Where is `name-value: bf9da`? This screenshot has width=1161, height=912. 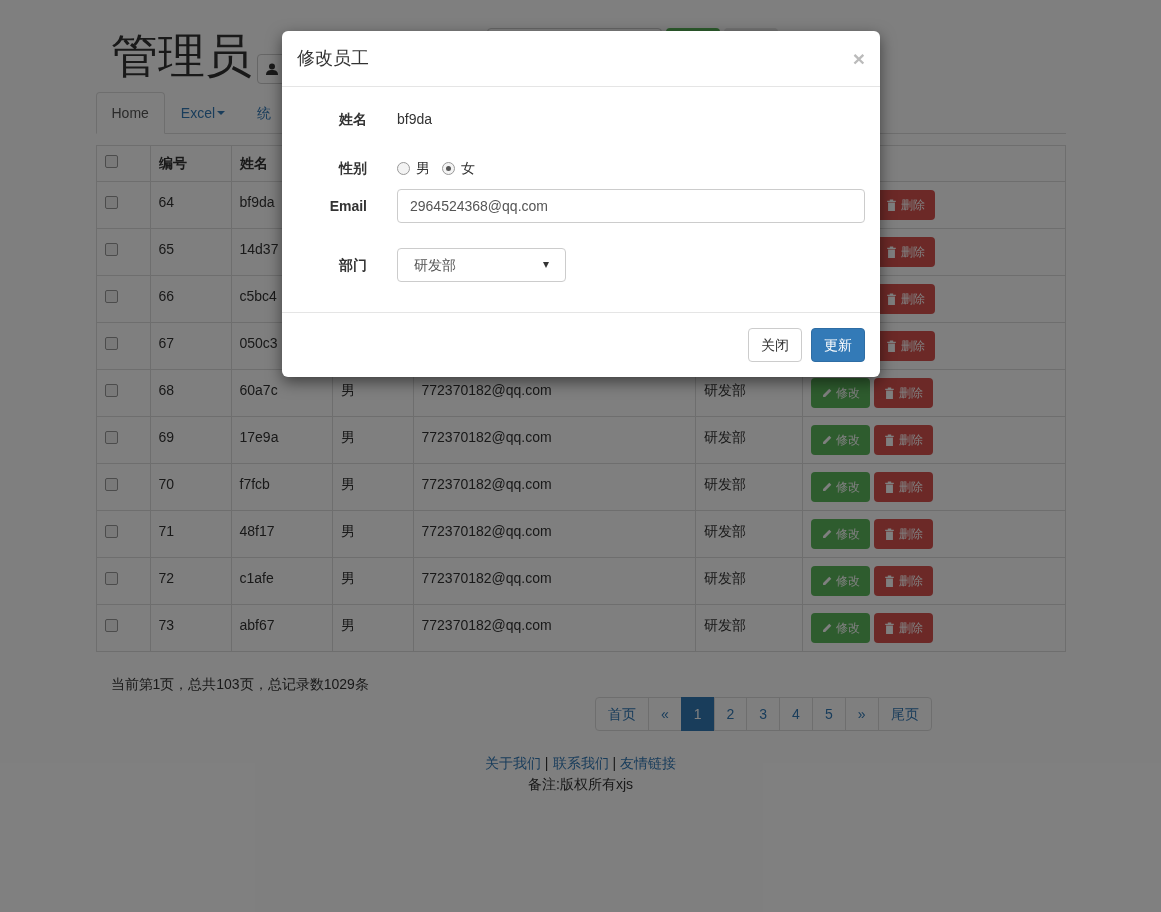
name-value: bf9da is located at coordinates (414, 119).